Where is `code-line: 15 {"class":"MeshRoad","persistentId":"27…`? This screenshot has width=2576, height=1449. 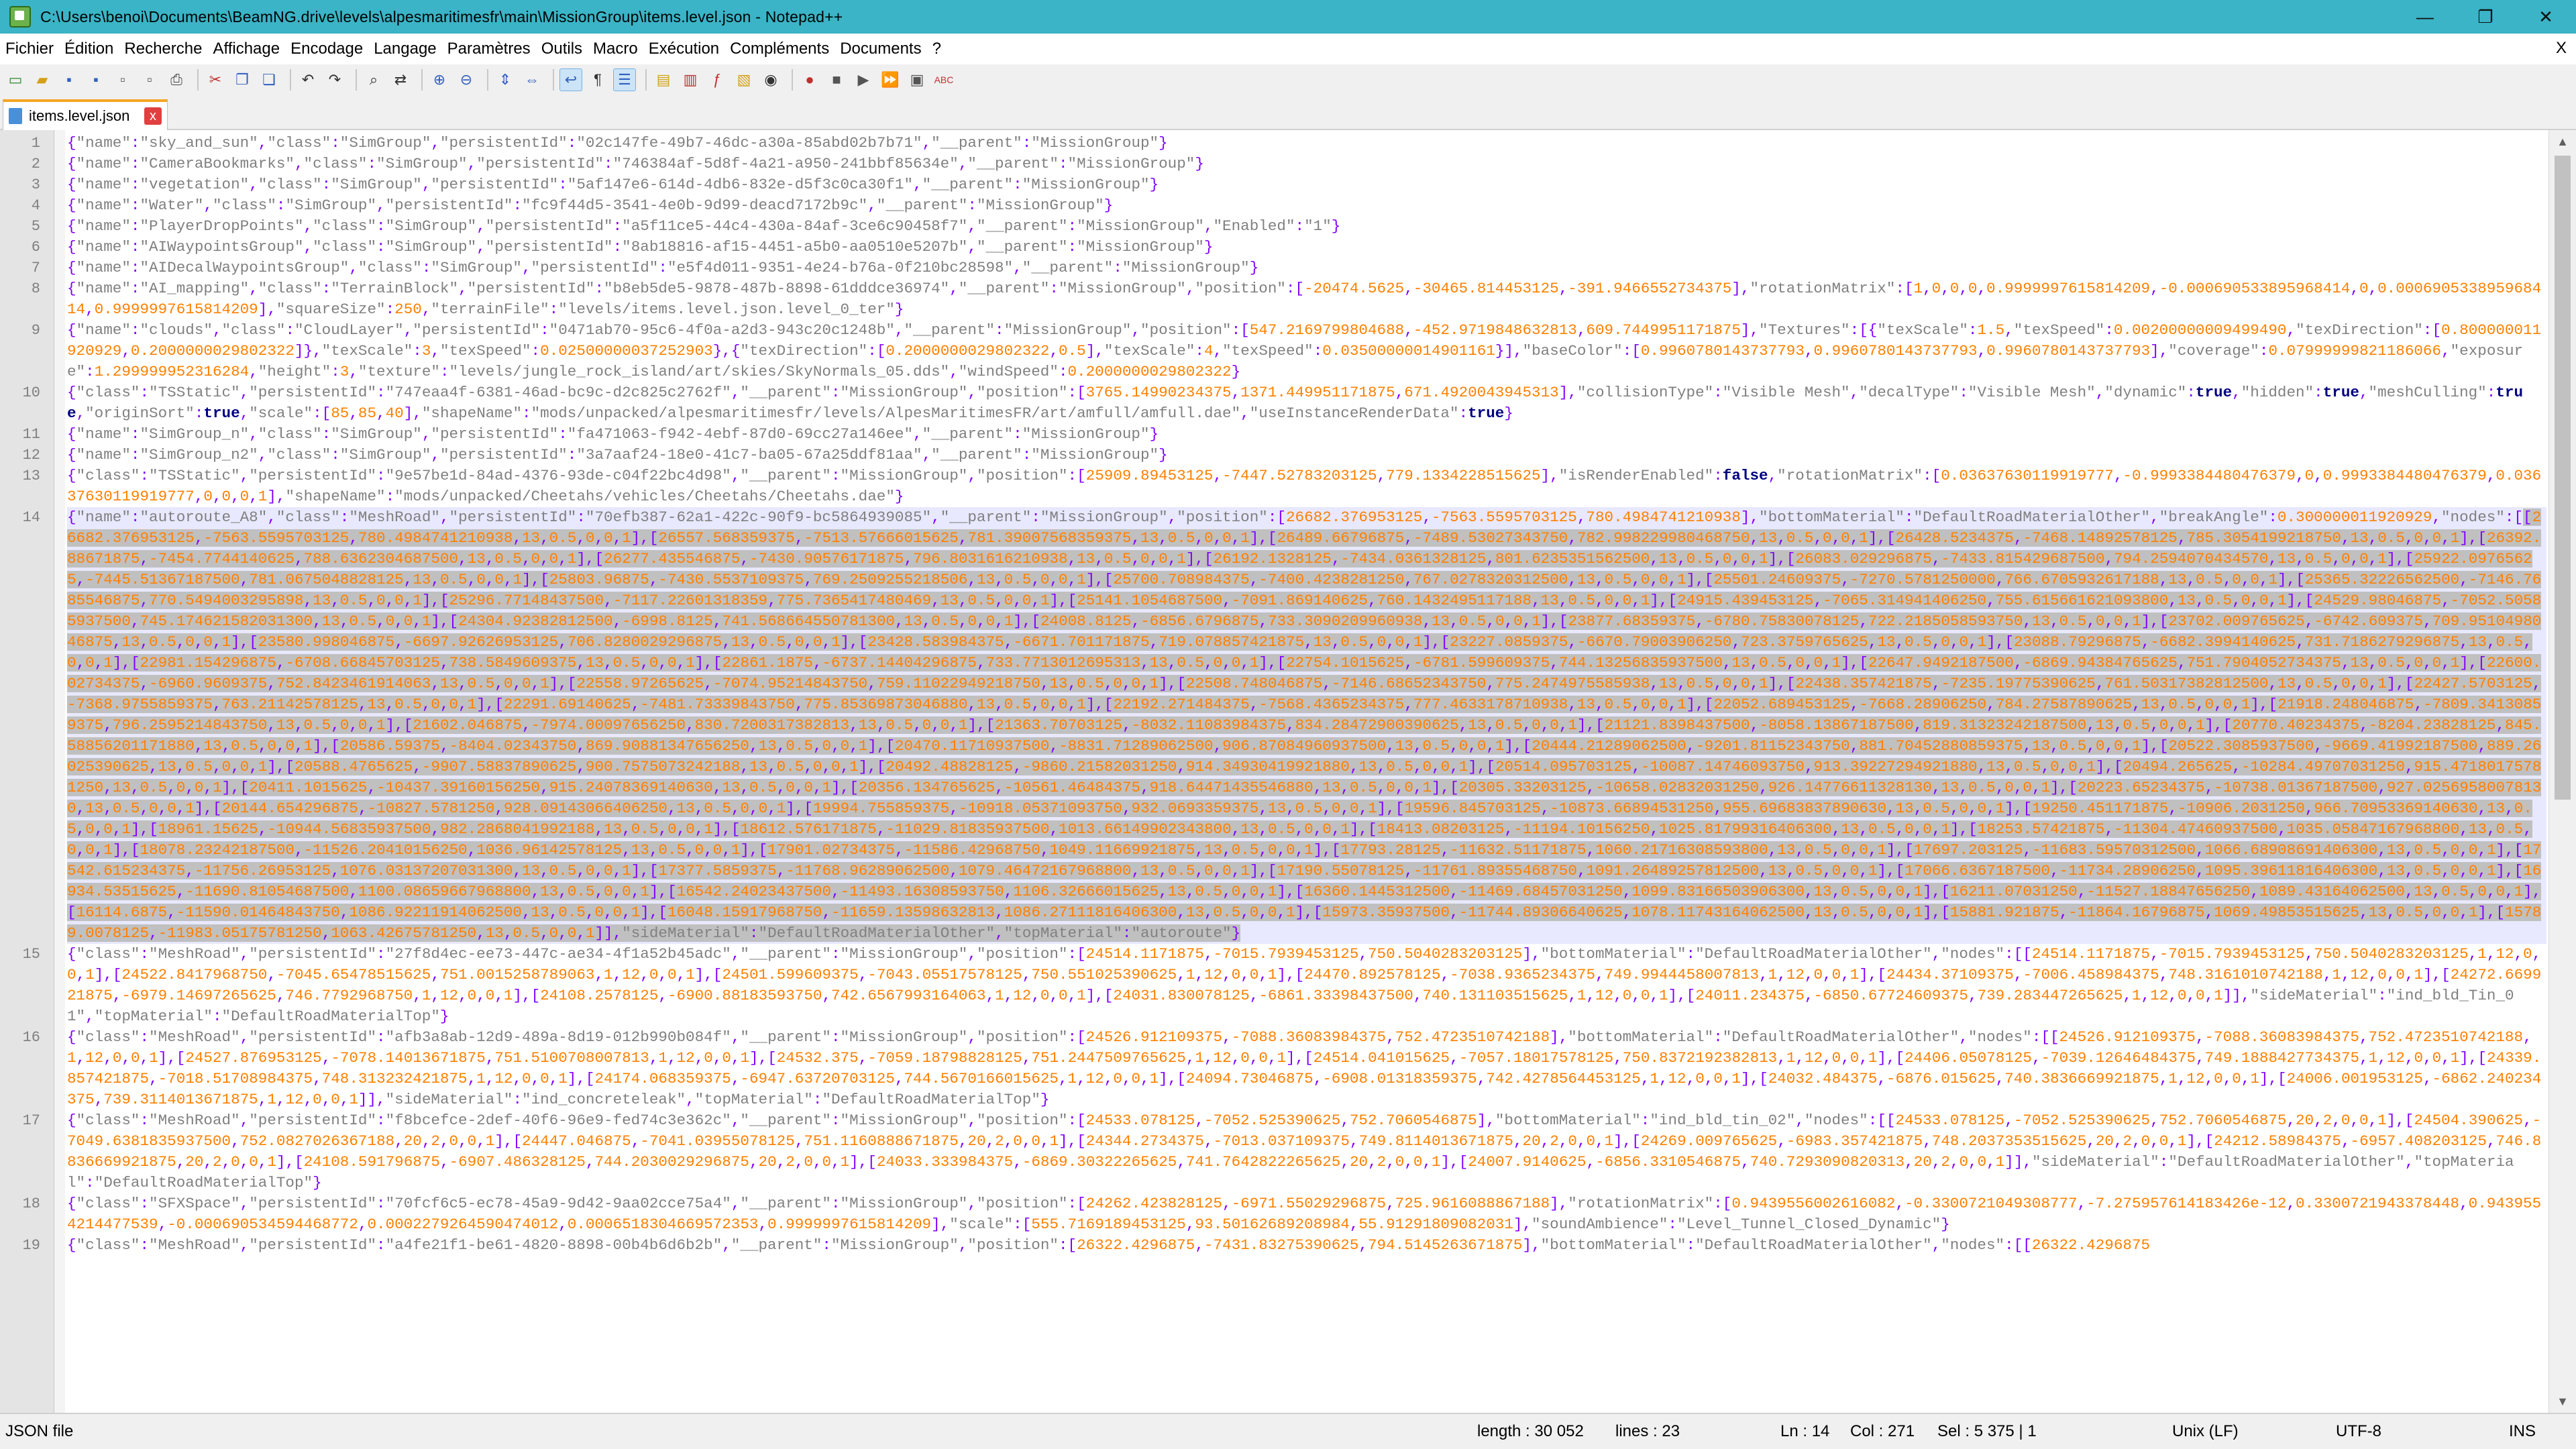 code-line: 15 {"class":"MeshRoad","persistentId":"27… is located at coordinates (1284, 985).